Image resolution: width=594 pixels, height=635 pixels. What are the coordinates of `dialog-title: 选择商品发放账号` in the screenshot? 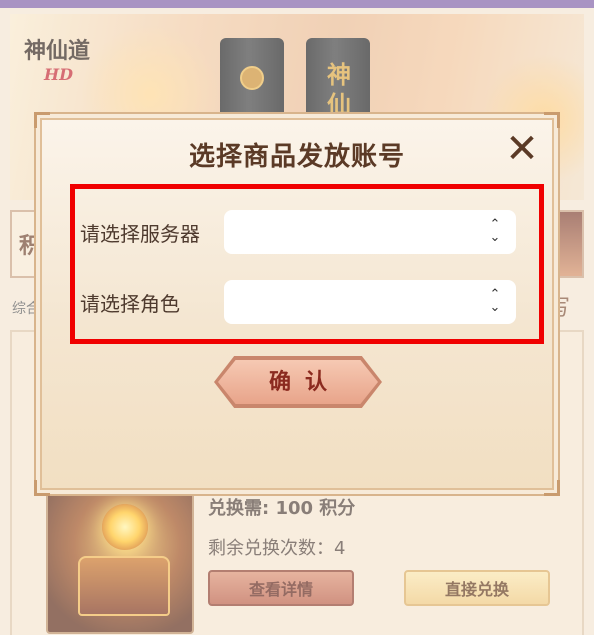 It's located at (296, 157).